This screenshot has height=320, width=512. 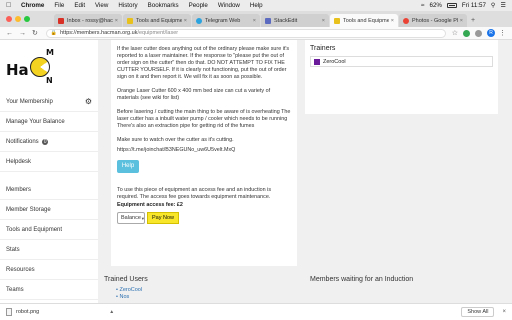 I want to click on battery-icon, so click(x=451, y=5).